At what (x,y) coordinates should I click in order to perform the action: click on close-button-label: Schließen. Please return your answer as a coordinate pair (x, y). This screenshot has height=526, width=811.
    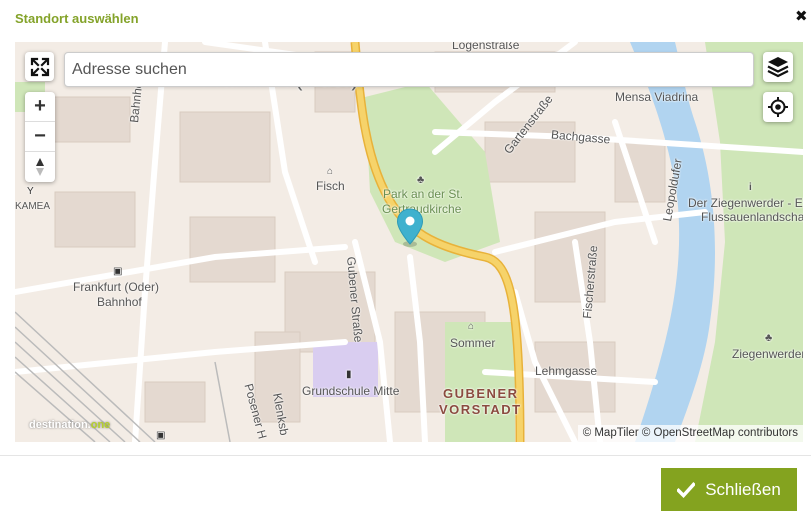
    Looking at the image, I should click on (743, 489).